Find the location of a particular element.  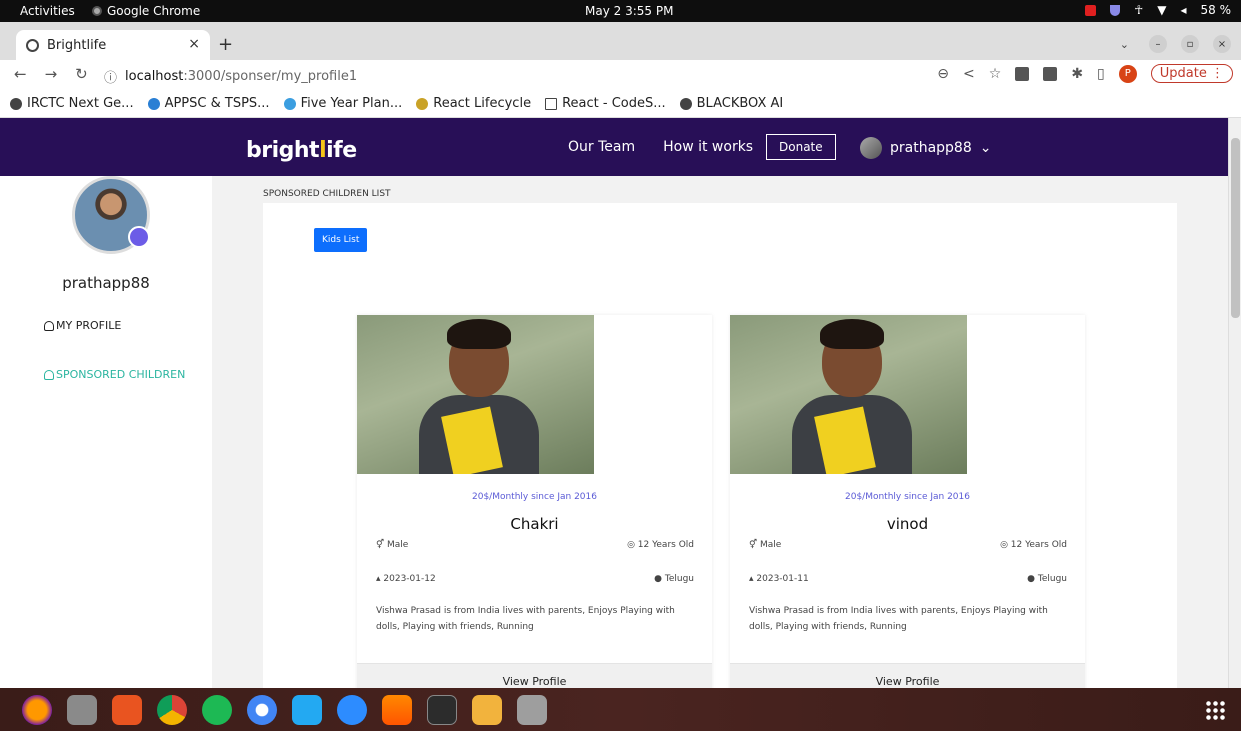

zoom-icon: ⊖ is located at coordinates (943, 74).